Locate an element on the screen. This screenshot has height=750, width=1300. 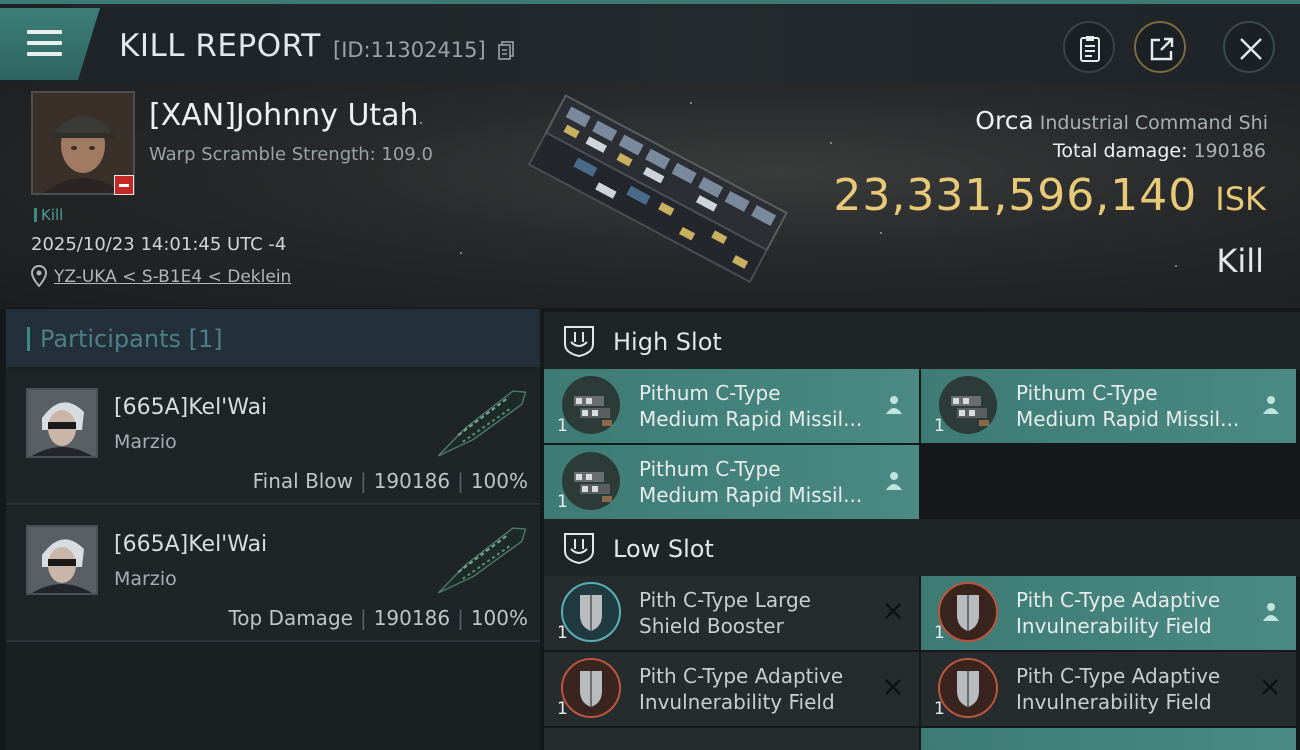
total-damage: Total damage: 190186 is located at coordinates (1159, 151).